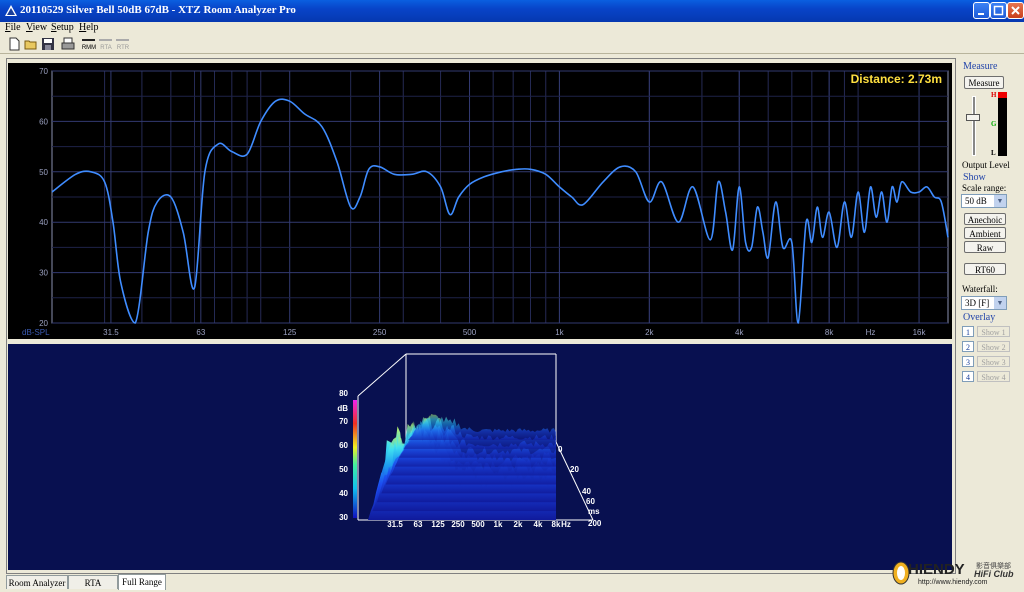 The width and height of the screenshot is (1024, 592). Describe the element at coordinates (590, 501) in the screenshot. I see `waterfall-z-tick-label: 60` at that location.